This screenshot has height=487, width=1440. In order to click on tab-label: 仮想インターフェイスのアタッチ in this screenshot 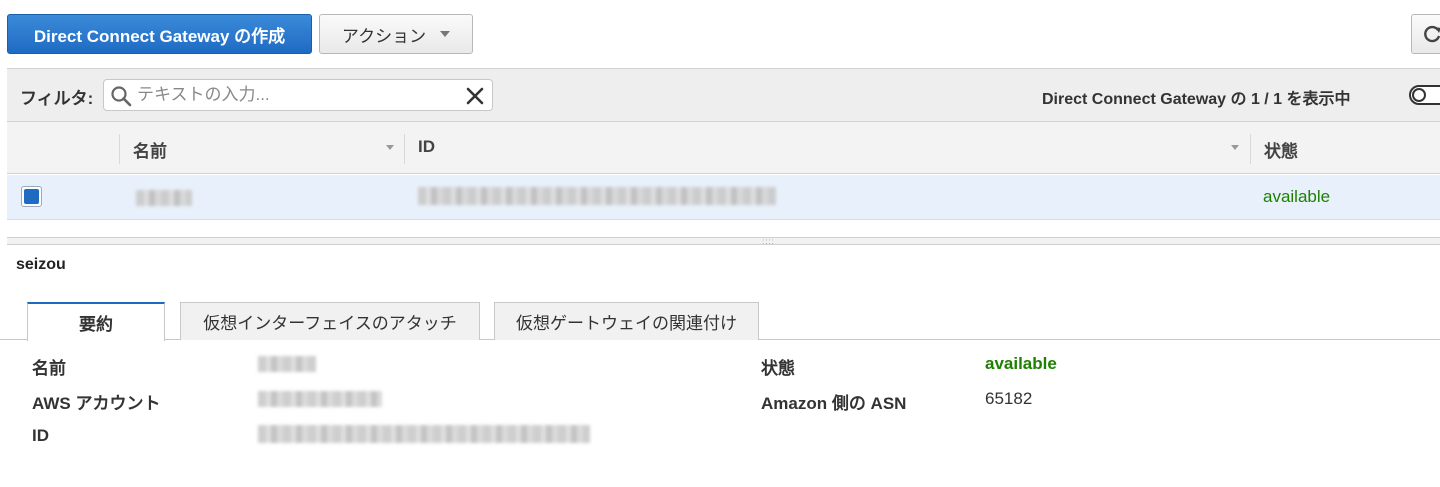, I will do `click(330, 323)`.